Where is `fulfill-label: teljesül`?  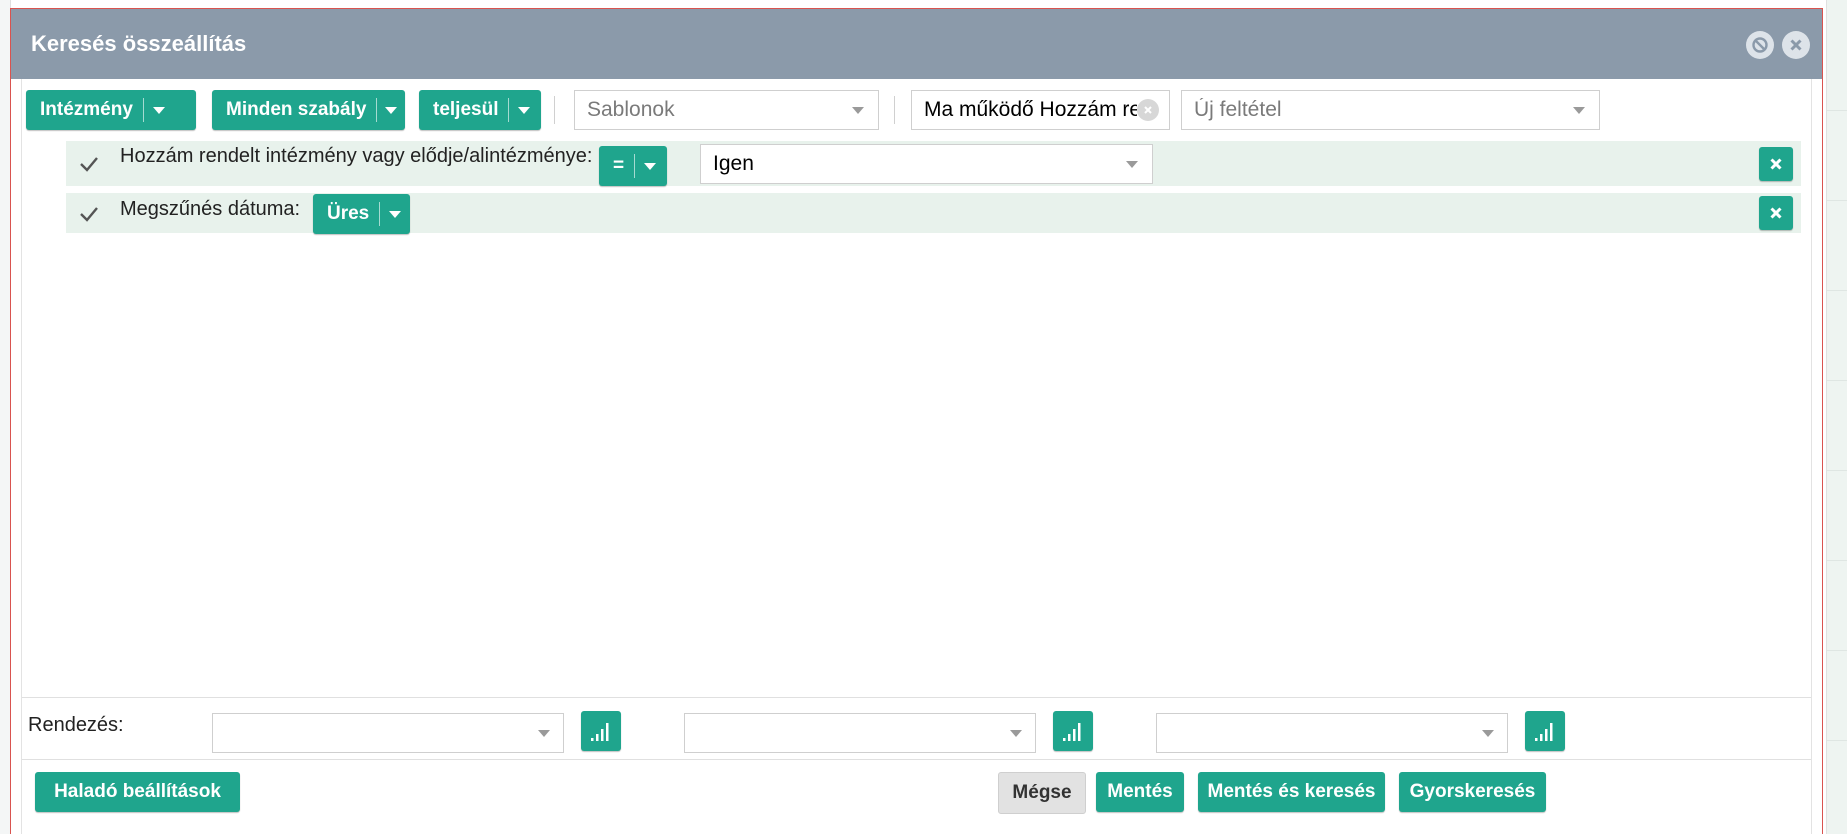 fulfill-label: teljesül is located at coordinates (466, 109).